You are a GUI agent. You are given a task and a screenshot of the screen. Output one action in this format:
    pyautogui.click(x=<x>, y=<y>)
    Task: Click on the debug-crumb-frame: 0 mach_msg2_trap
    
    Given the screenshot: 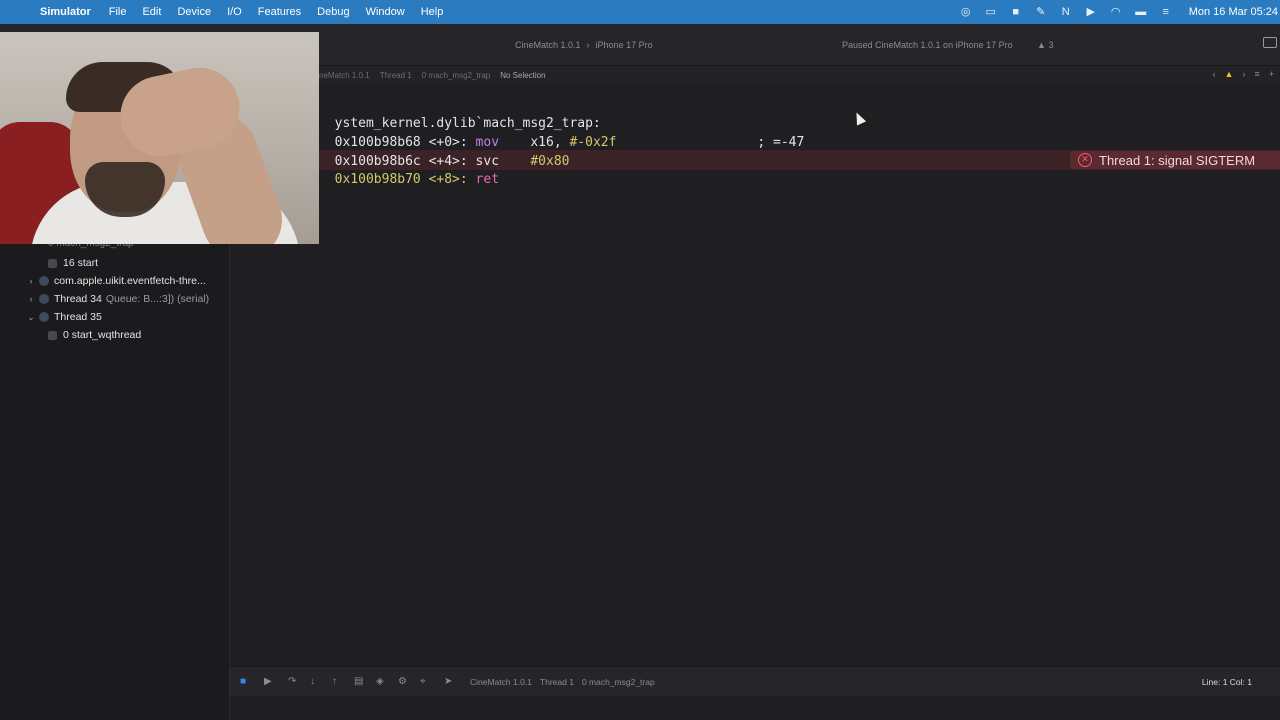 What is the action you would take?
    pyautogui.click(x=618, y=682)
    